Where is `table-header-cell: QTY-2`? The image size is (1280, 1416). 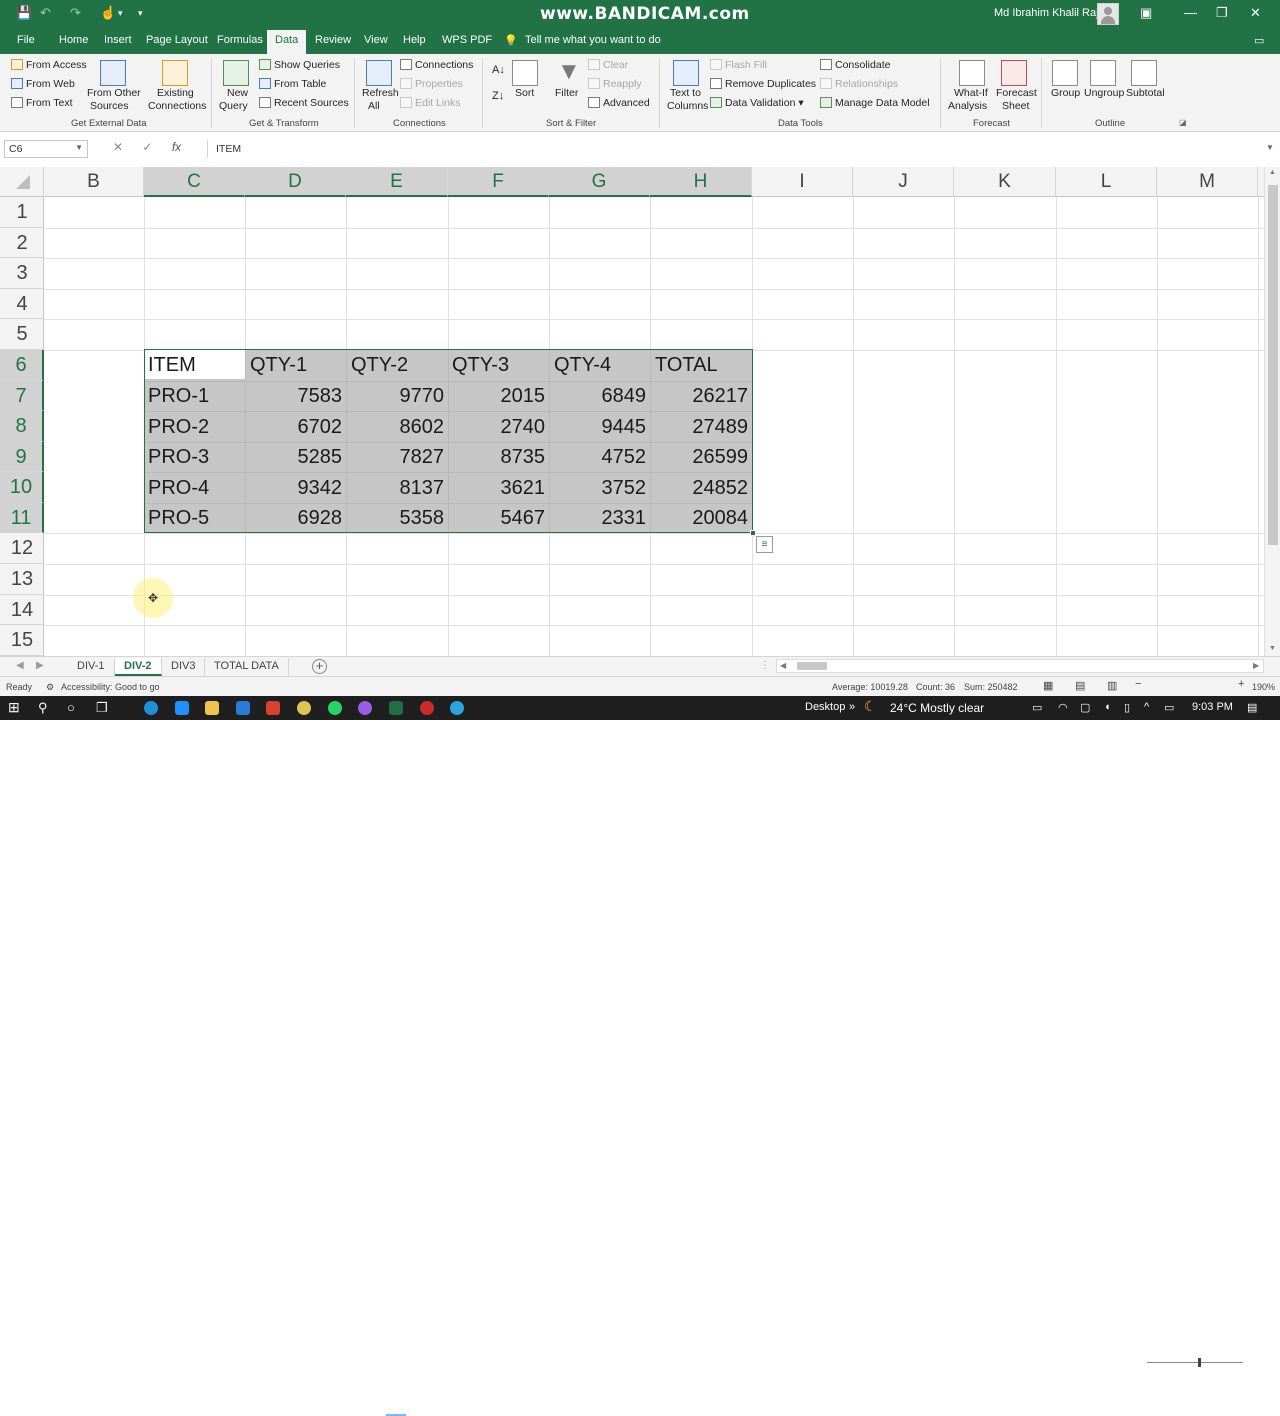 table-header-cell: QTY-2 is located at coordinates (379, 365).